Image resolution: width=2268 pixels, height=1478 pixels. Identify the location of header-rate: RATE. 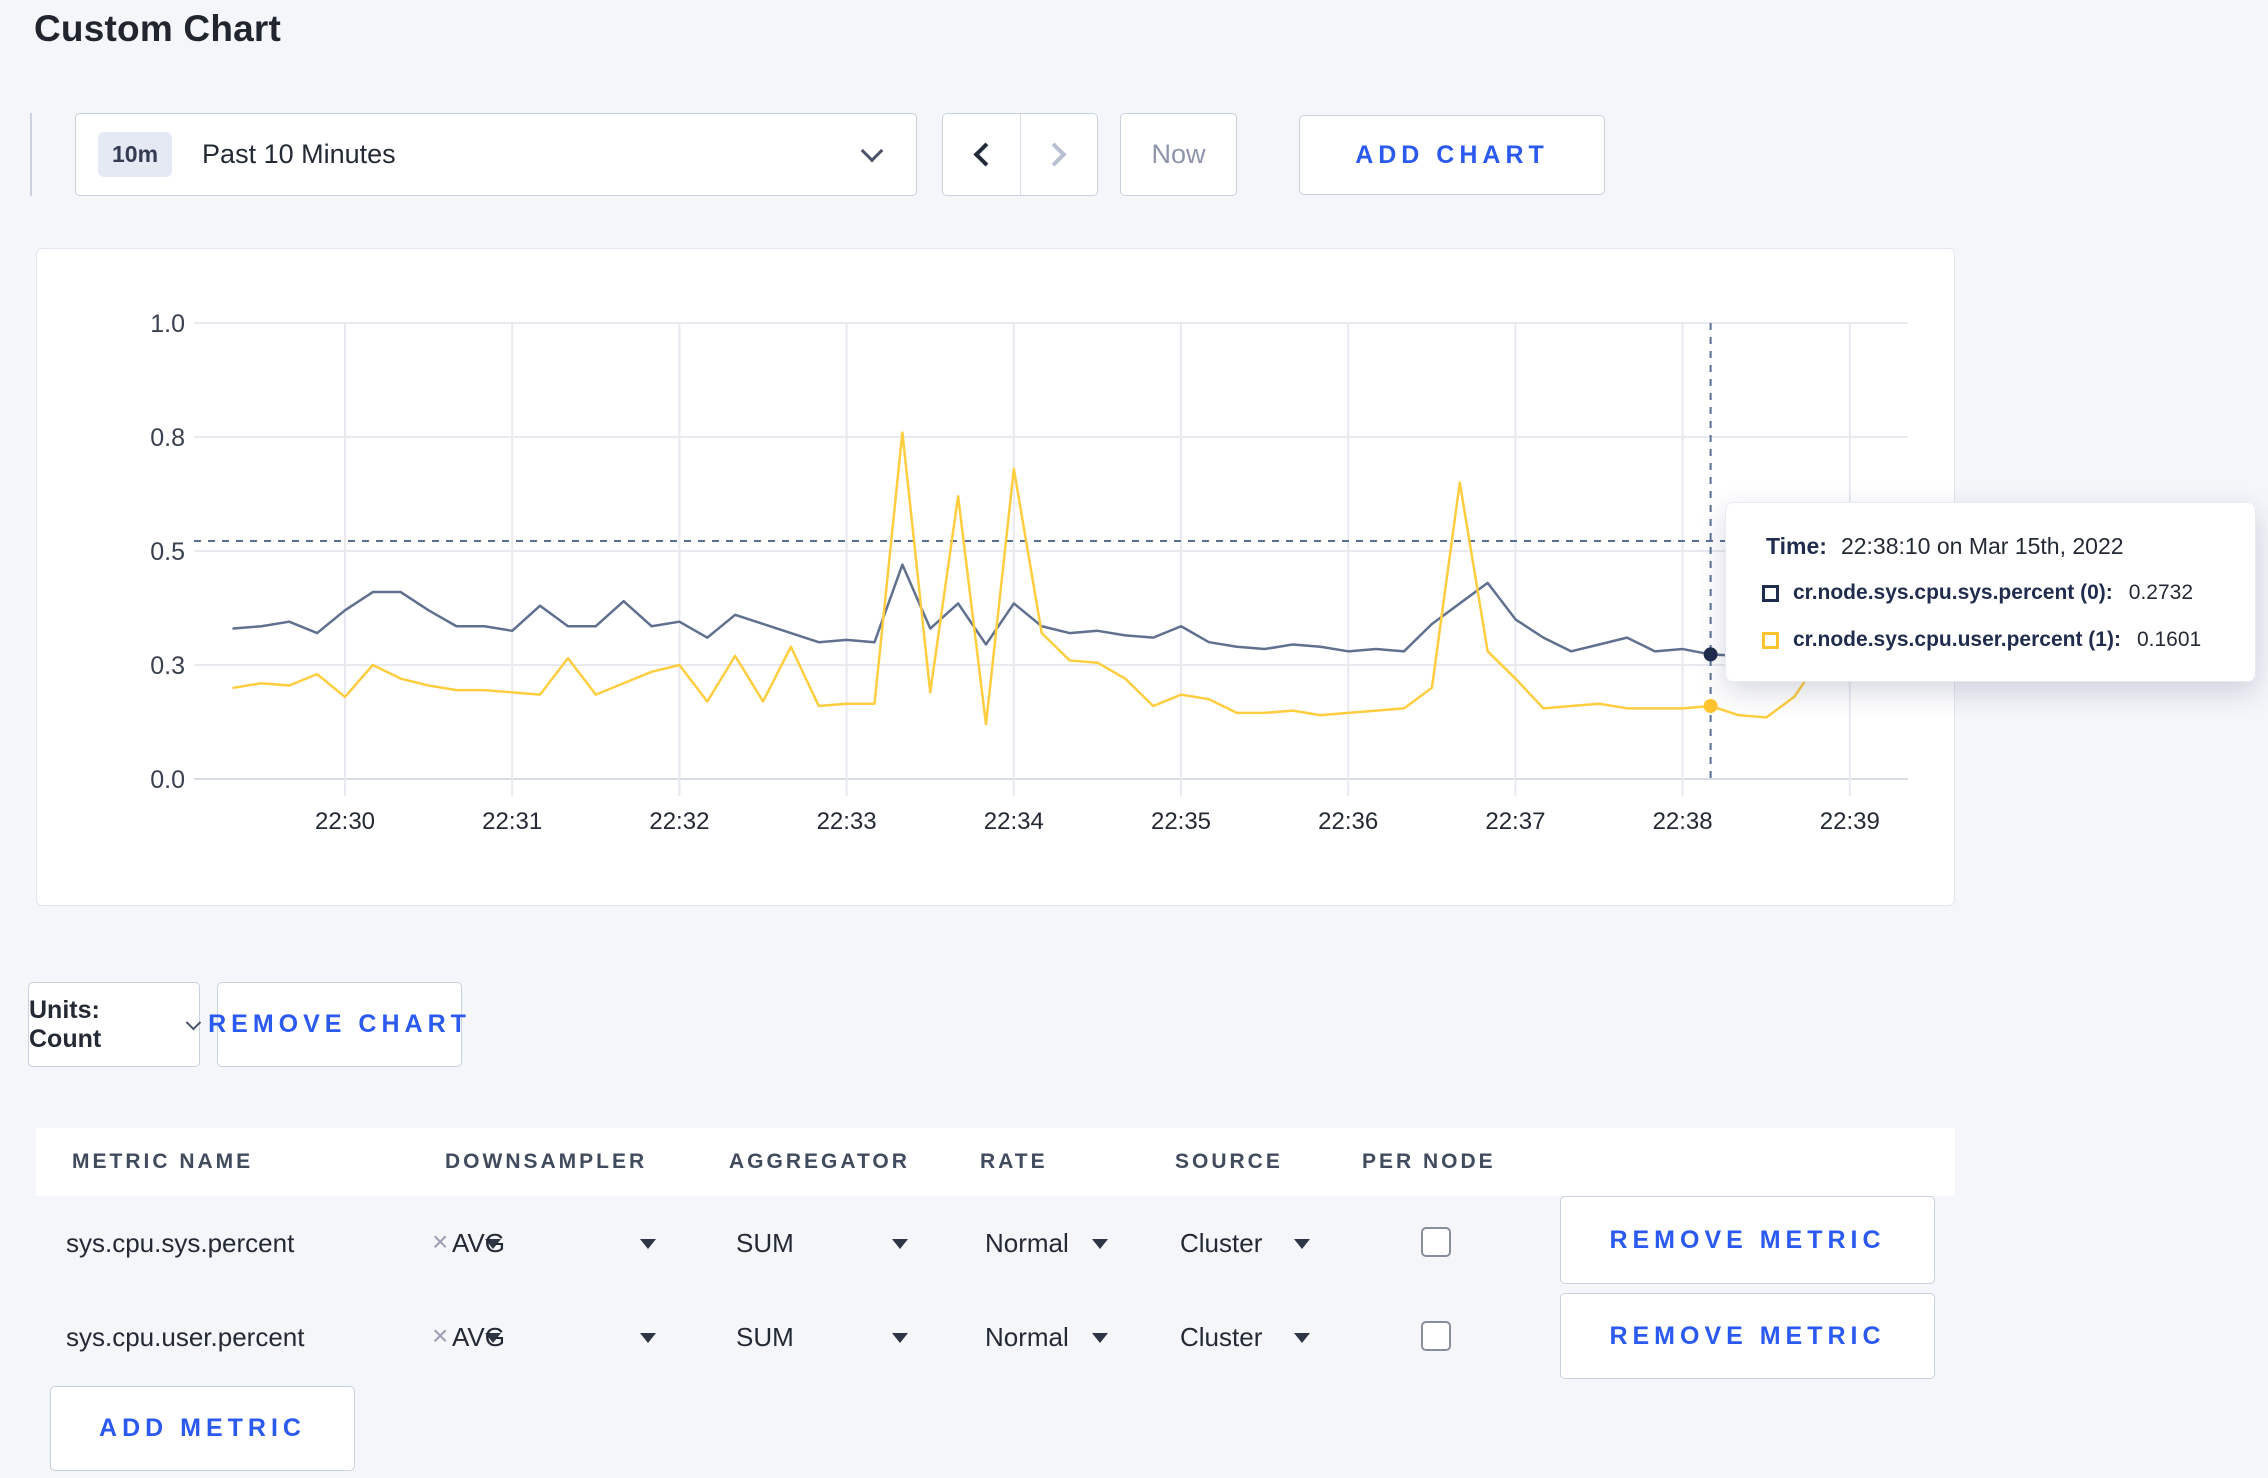
(1014, 1161).